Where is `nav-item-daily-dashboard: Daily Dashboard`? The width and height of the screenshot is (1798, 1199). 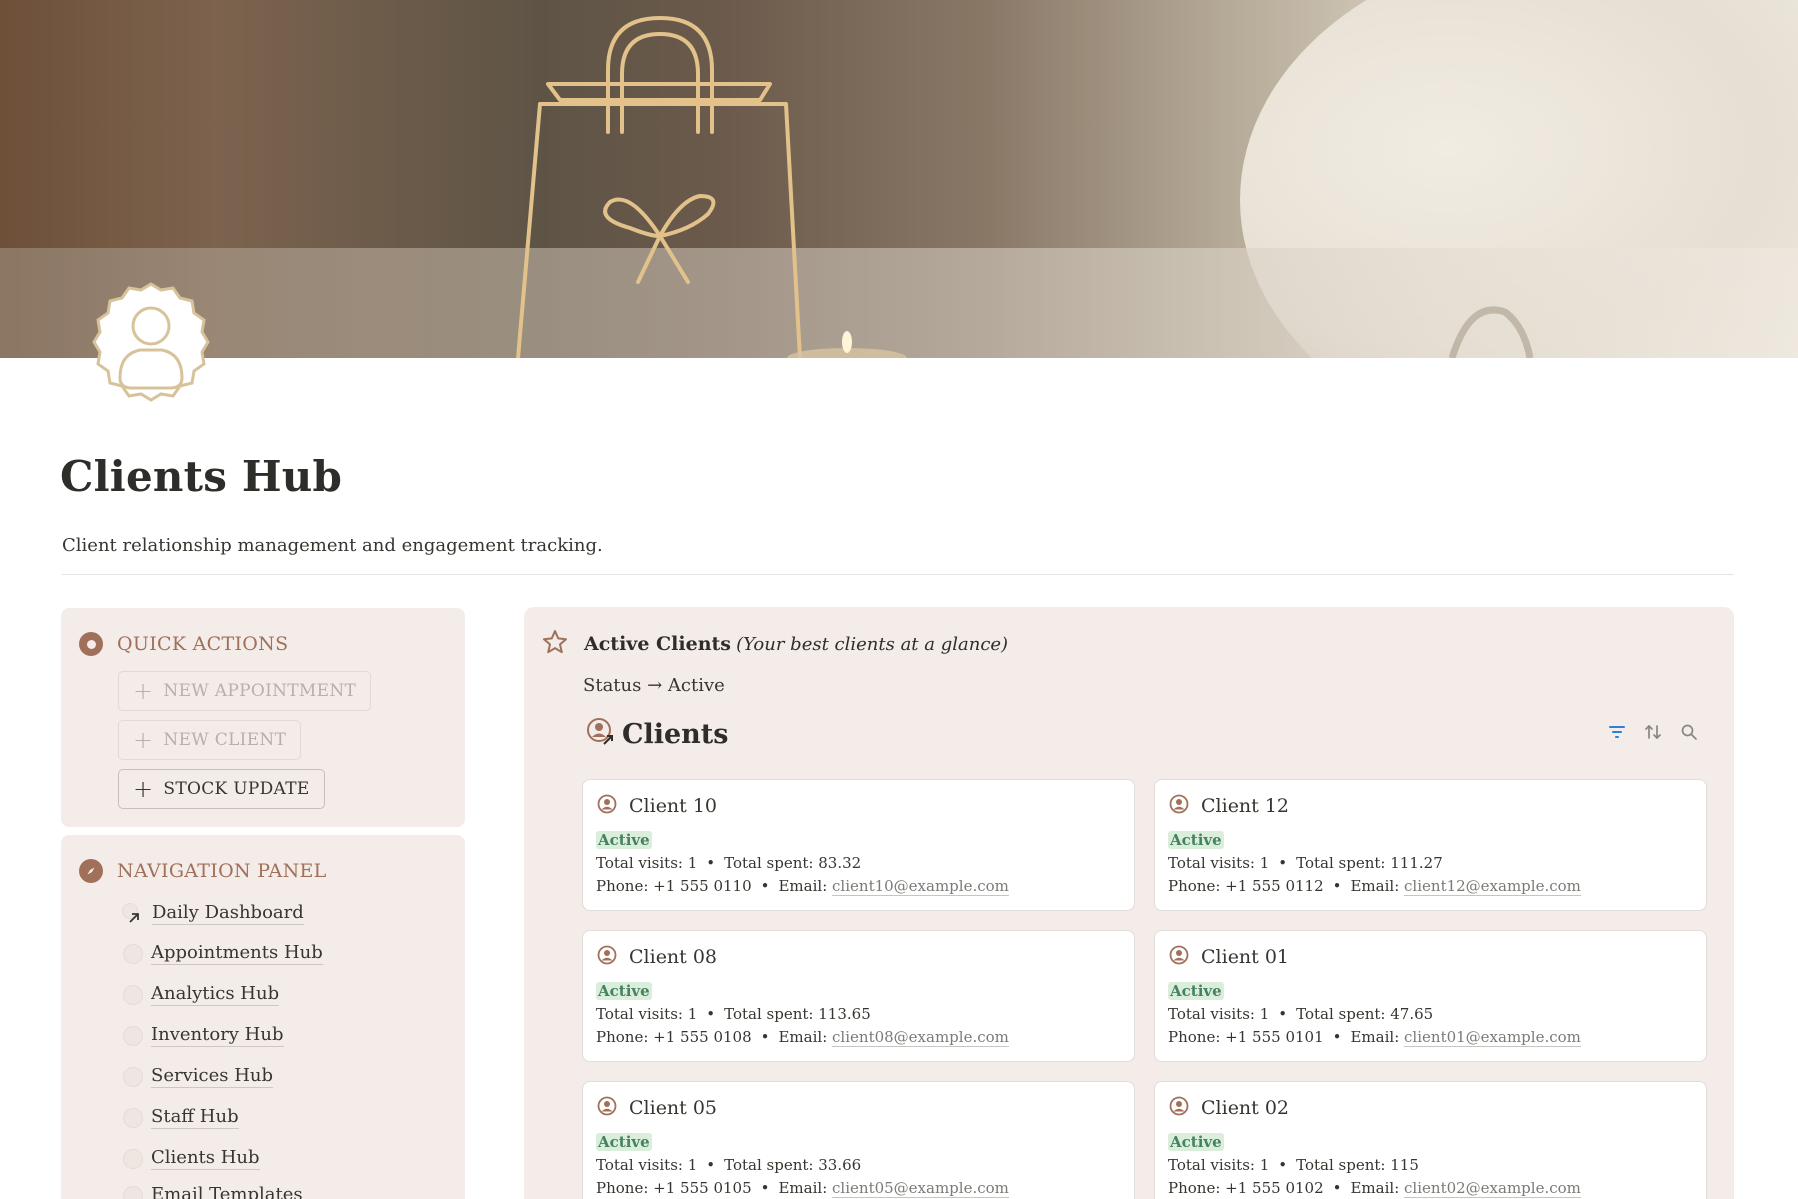
nav-item-daily-dashboard: Daily Dashboard is located at coordinates (213, 913).